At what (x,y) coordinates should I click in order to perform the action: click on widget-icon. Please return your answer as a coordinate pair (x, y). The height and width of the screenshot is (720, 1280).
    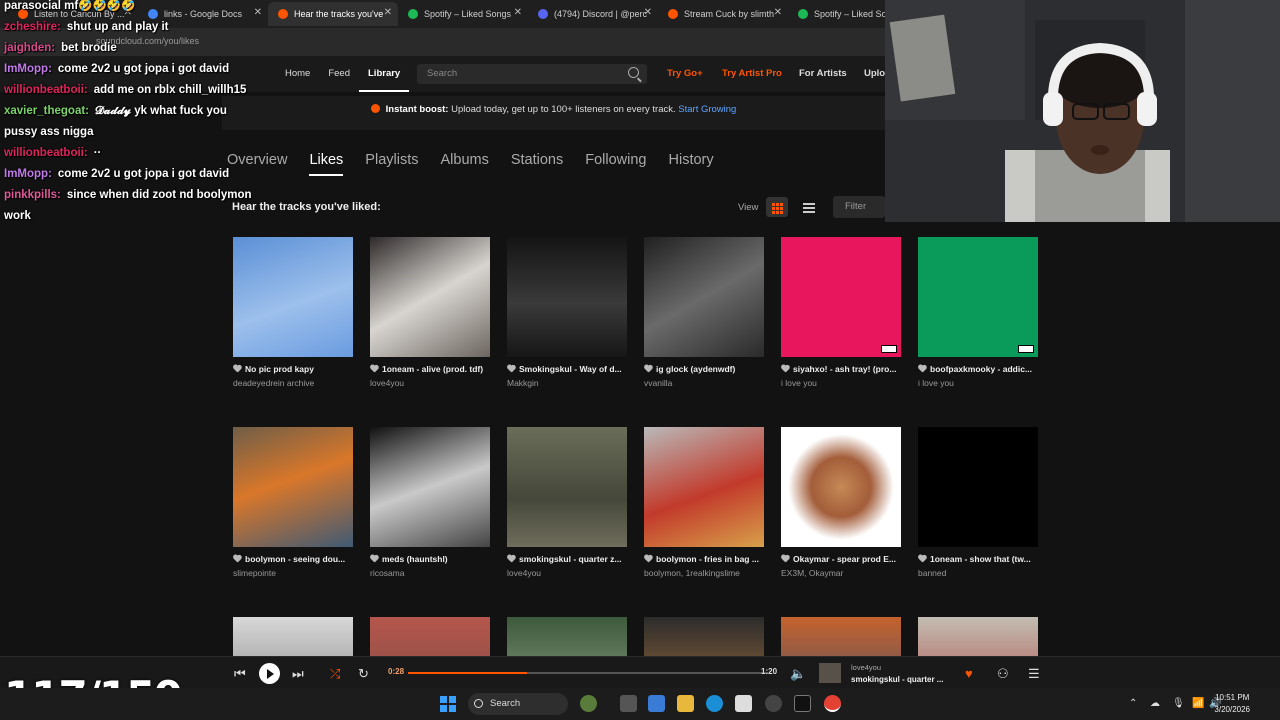
    Looking at the image, I should click on (588, 703).